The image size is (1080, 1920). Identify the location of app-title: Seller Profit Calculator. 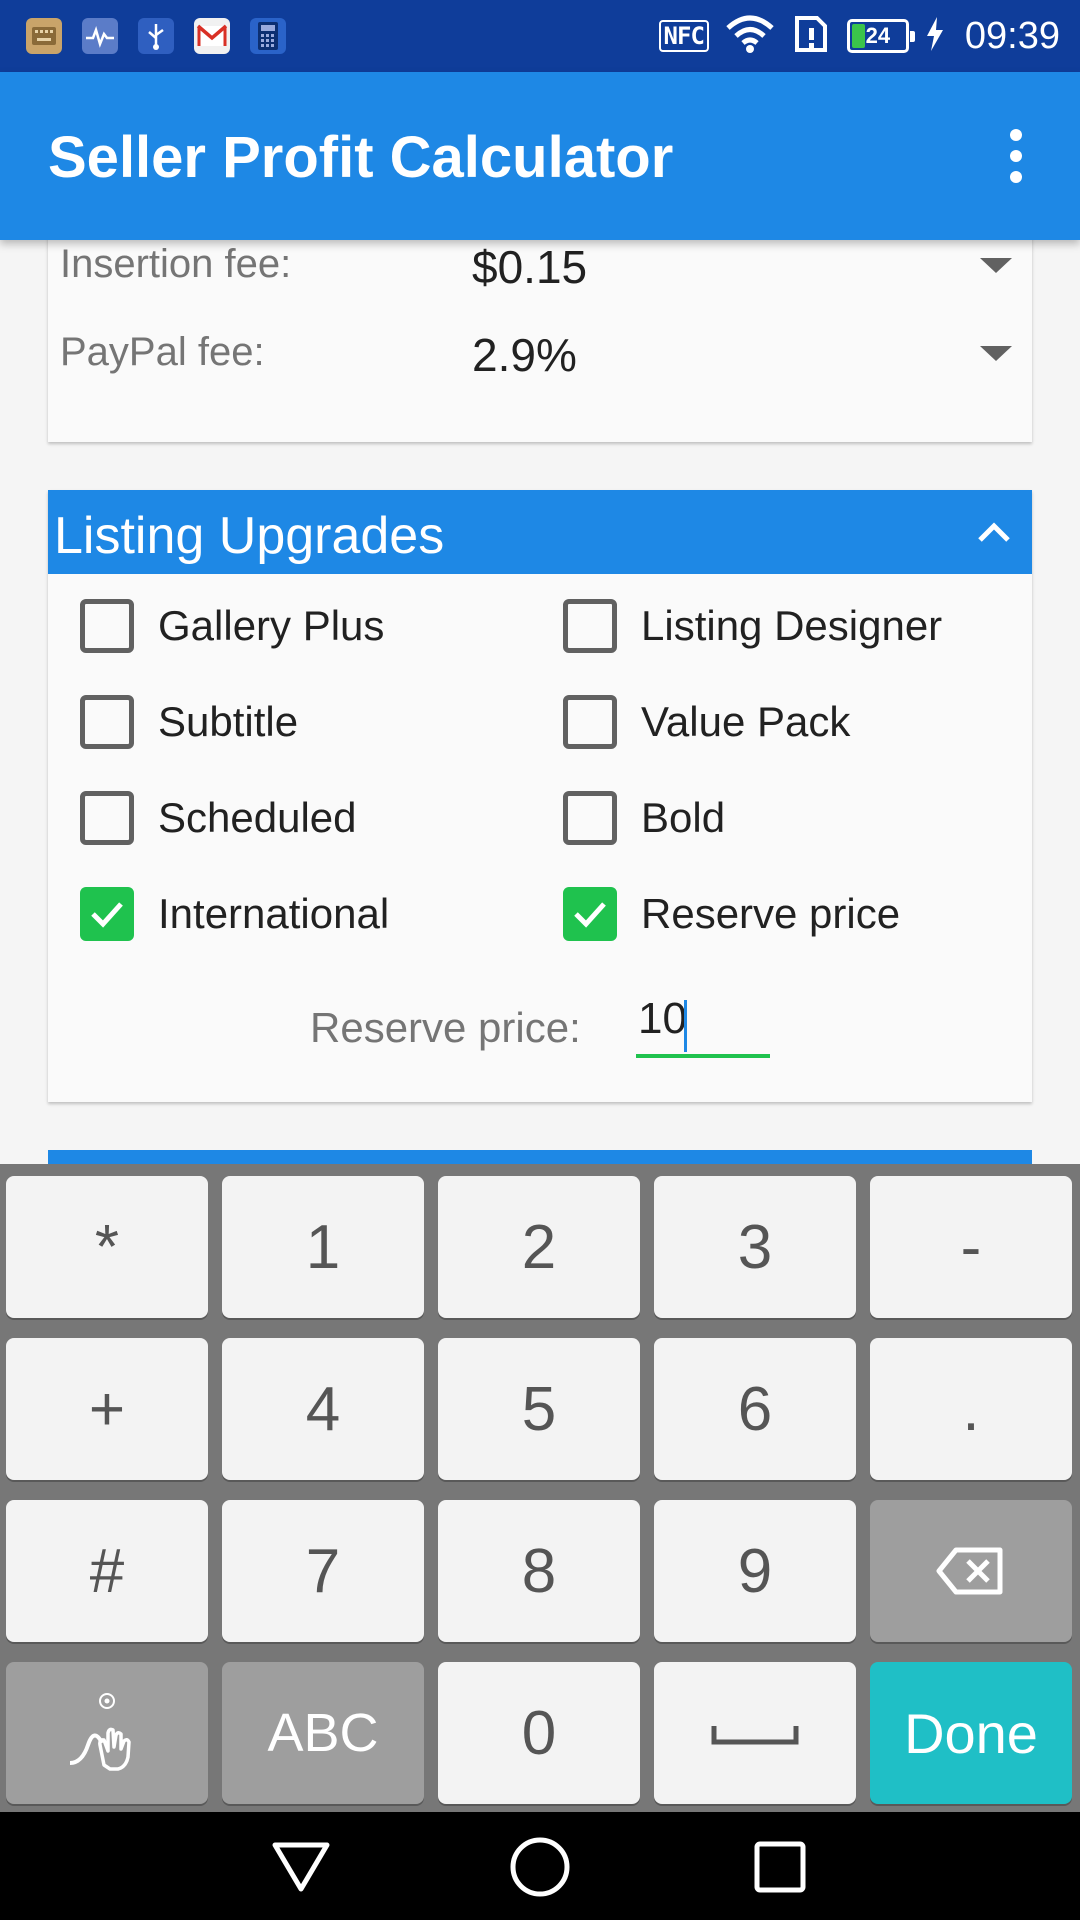
(361, 157).